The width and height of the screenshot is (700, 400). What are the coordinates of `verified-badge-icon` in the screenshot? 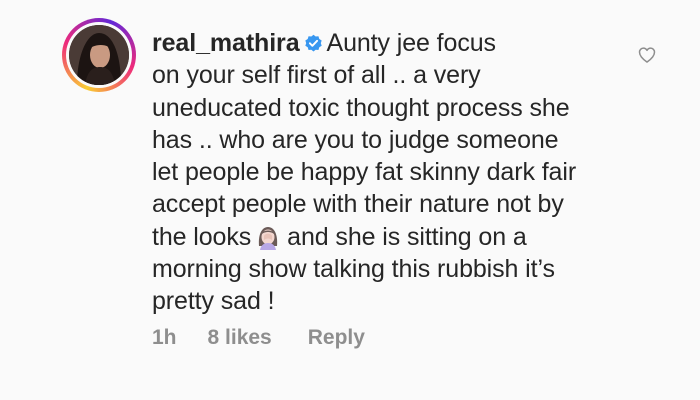 It's located at (313, 43).